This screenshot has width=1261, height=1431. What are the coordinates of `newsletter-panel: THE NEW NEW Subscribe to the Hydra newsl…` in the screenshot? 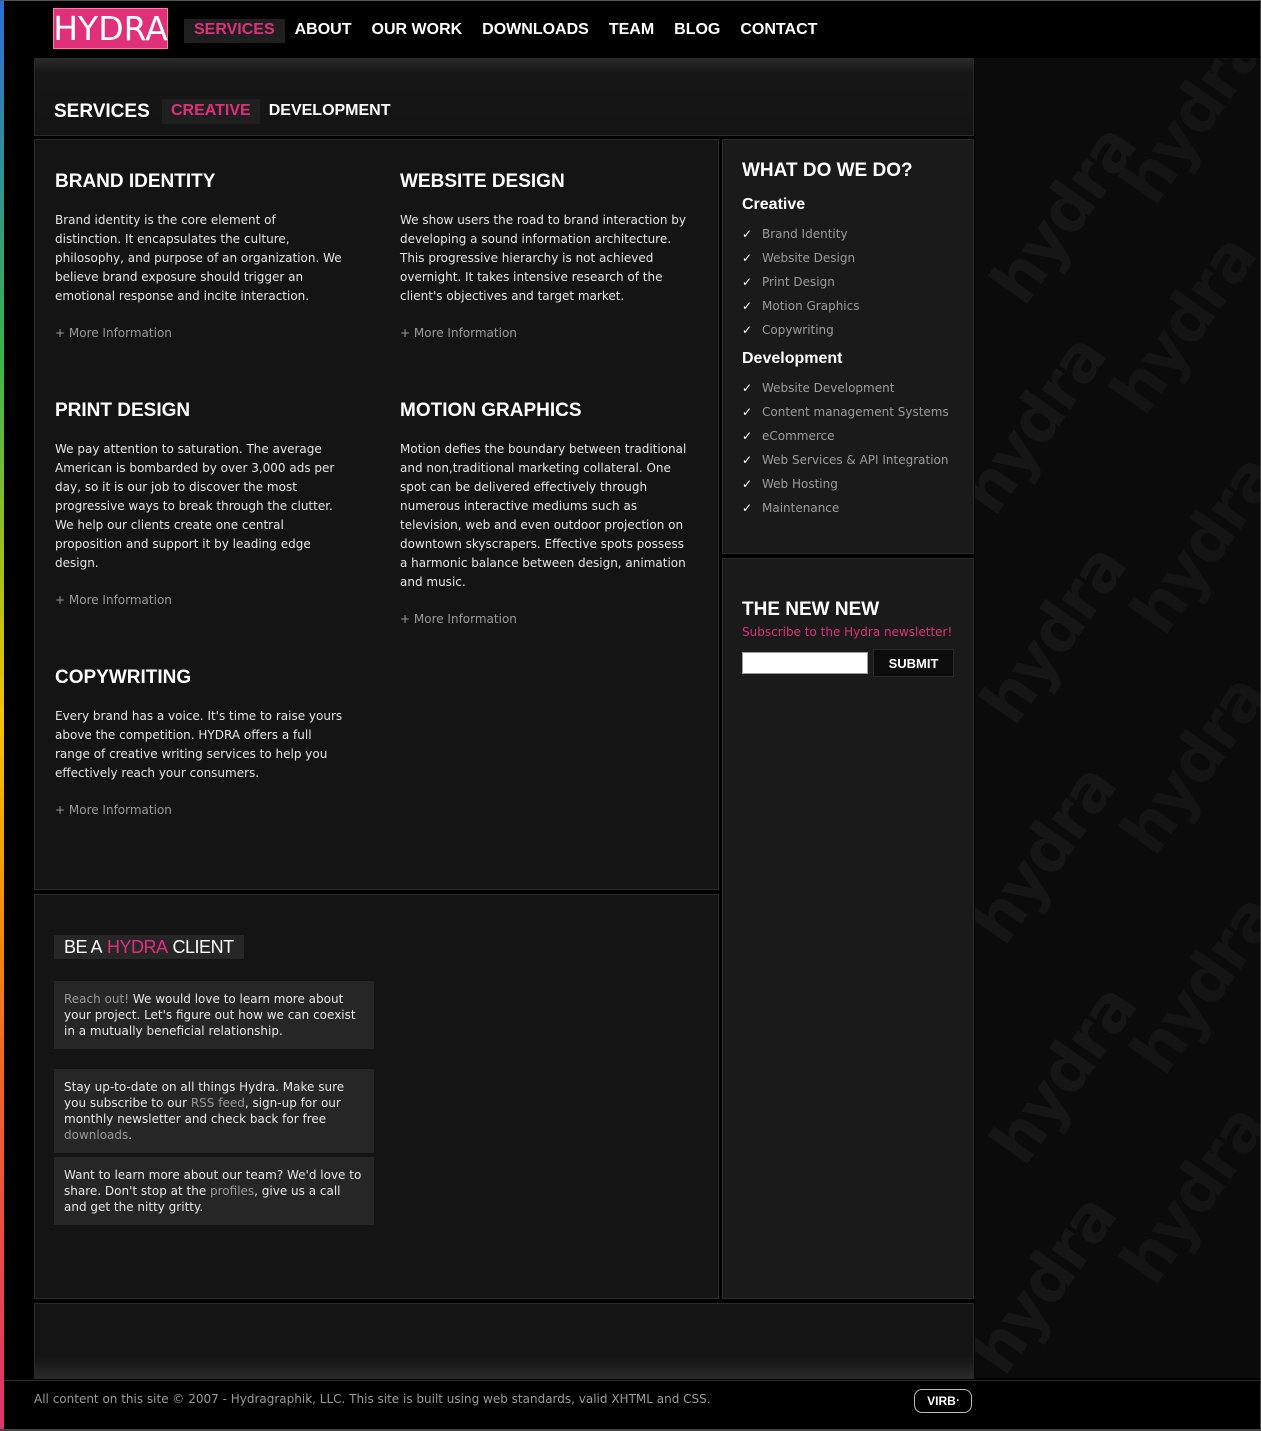 It's located at (848, 928).